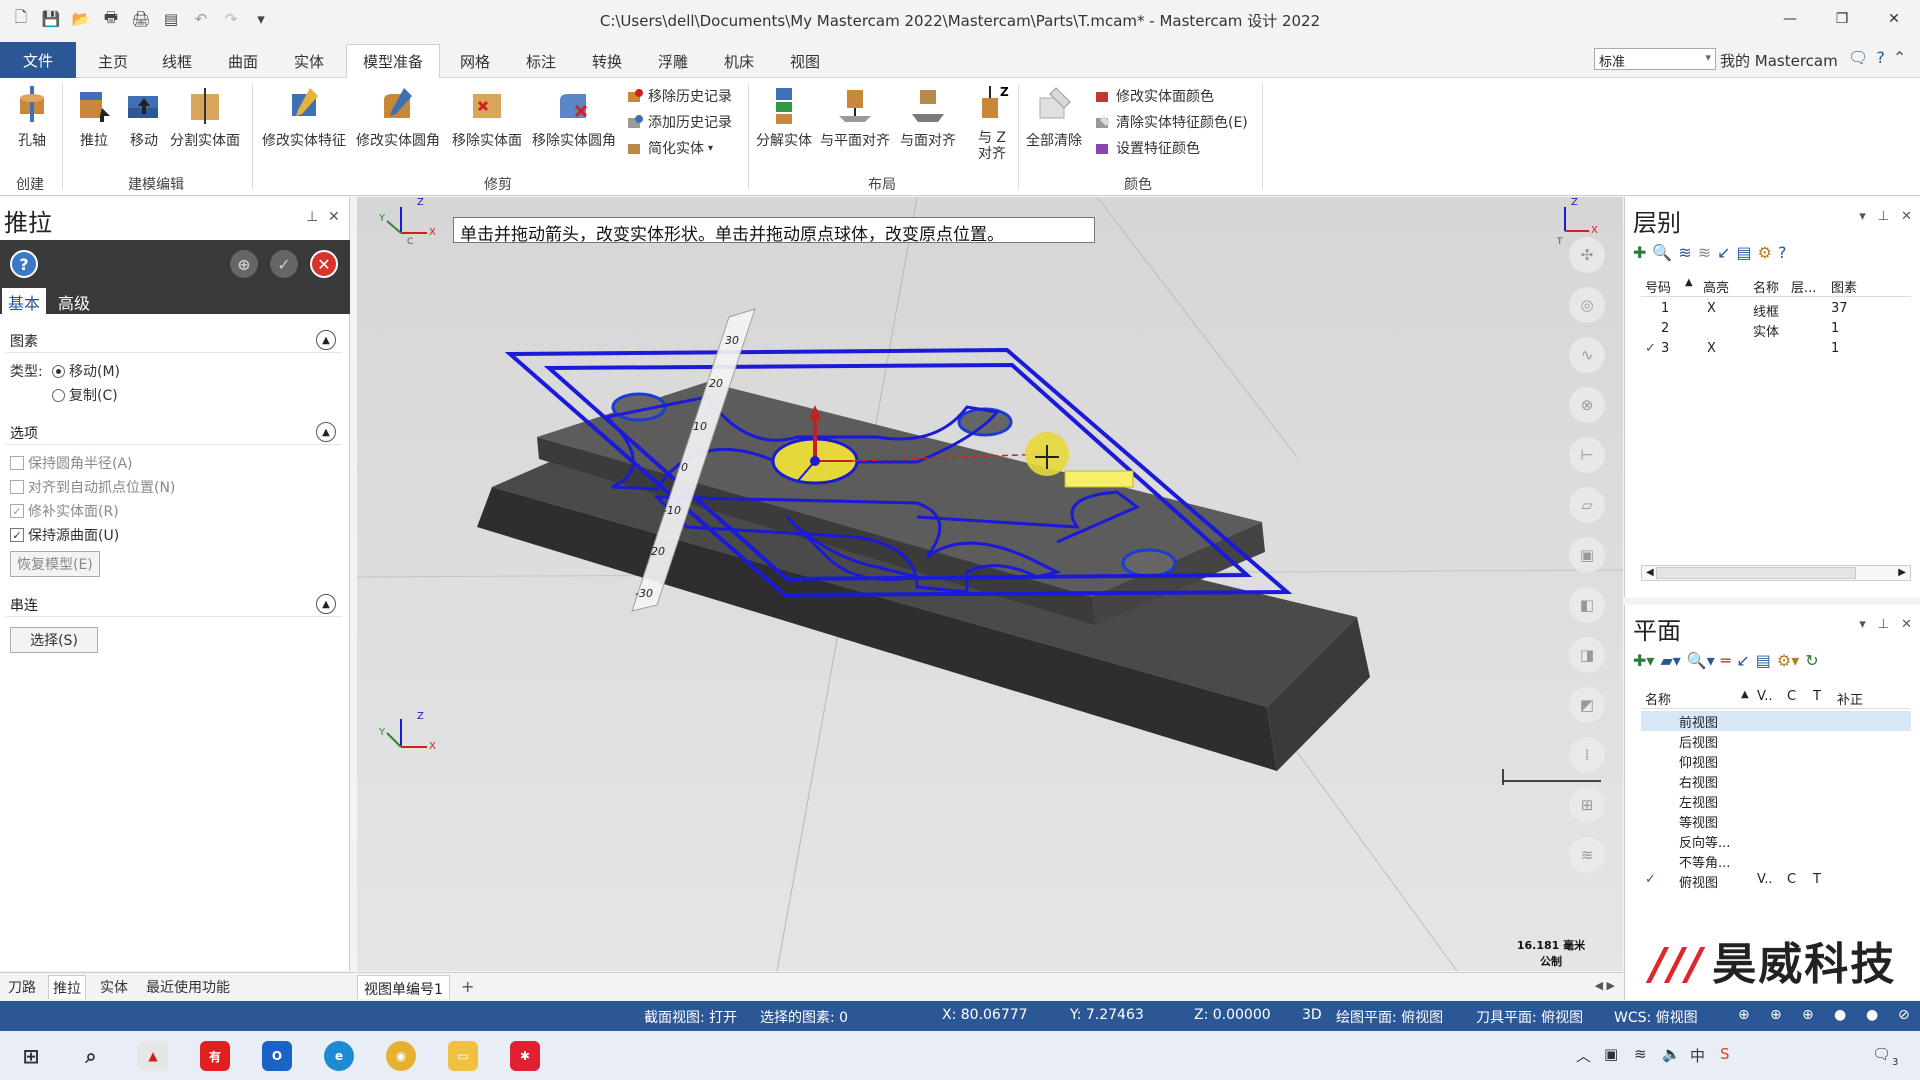  What do you see at coordinates (174, 340) in the screenshot?
I see `entities-section-header: 图素 ▲` at bounding box center [174, 340].